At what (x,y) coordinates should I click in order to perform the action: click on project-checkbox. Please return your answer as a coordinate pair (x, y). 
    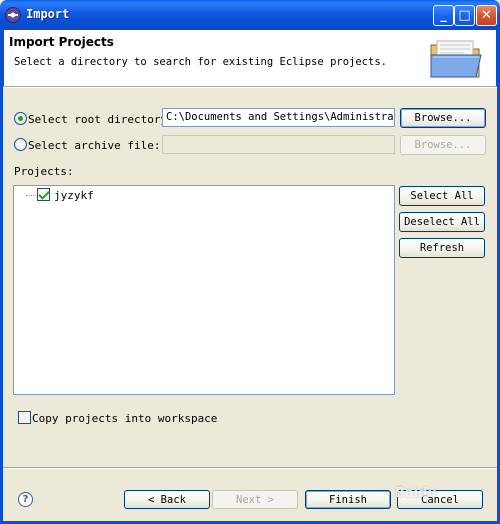
    Looking at the image, I should click on (43, 194).